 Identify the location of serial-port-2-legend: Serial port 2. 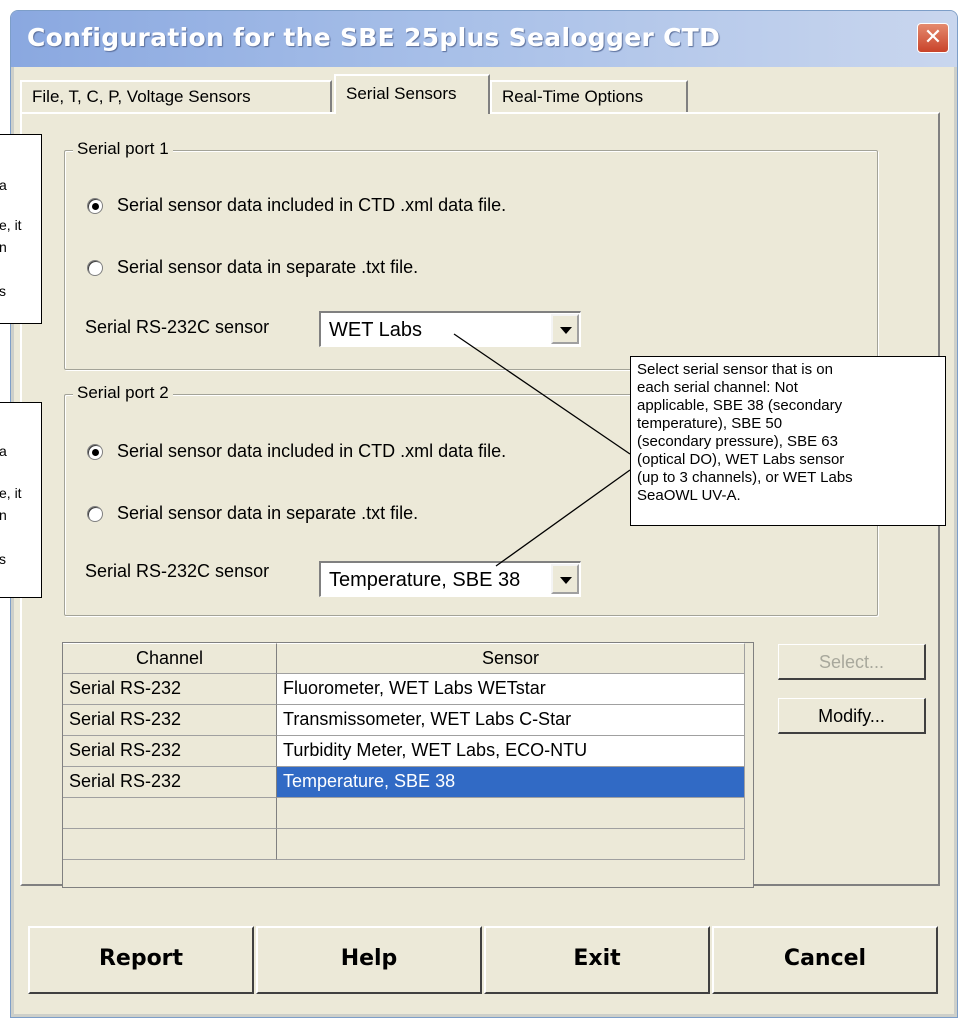
(123, 393).